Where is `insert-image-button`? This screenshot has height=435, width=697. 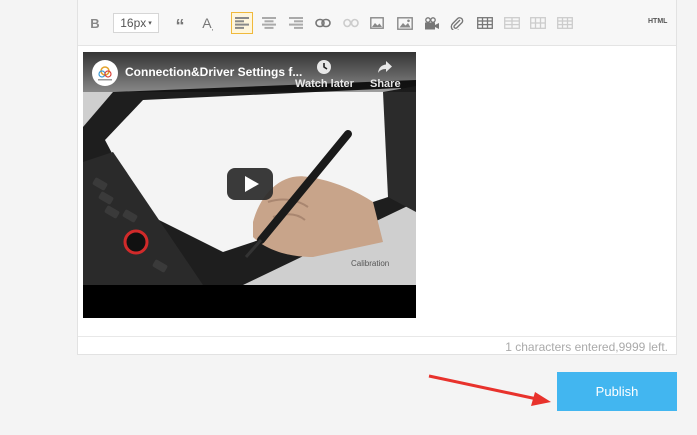 insert-image-button is located at coordinates (377, 23).